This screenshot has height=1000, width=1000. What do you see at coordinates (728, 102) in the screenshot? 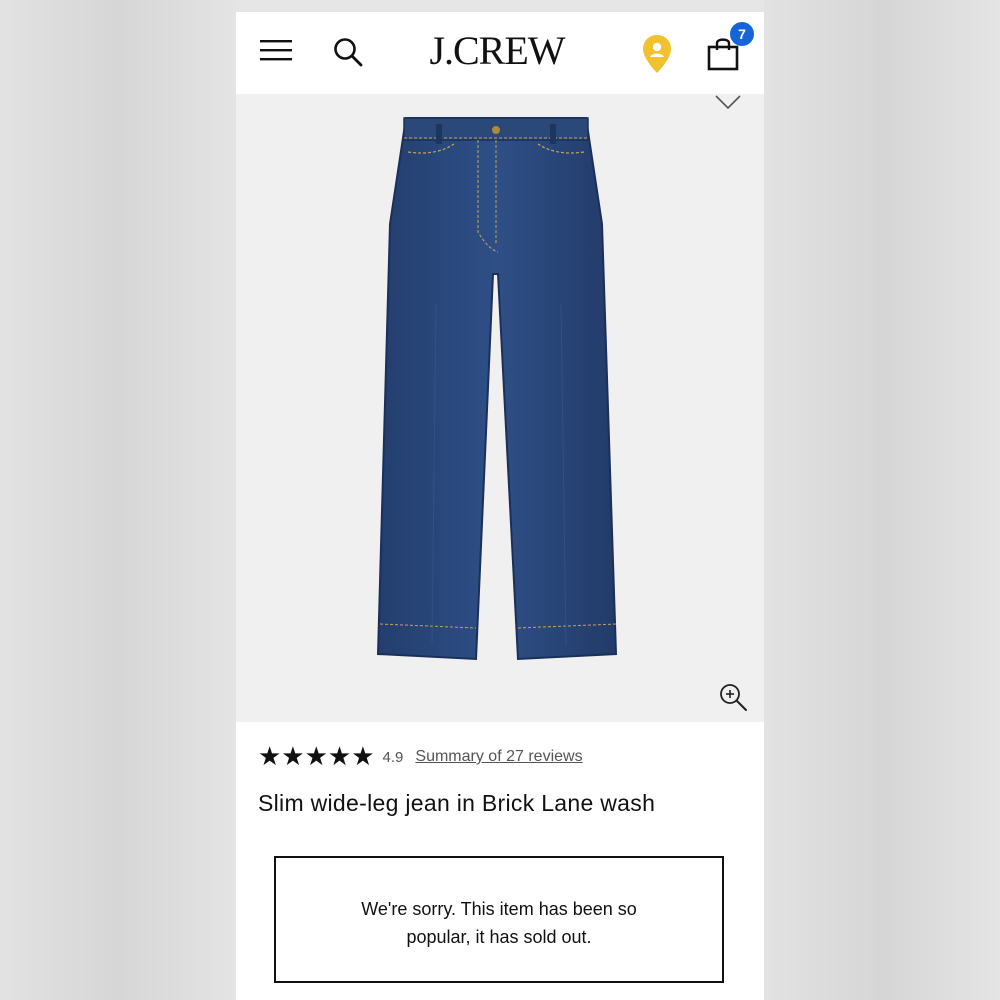
I see `heart-icon` at bounding box center [728, 102].